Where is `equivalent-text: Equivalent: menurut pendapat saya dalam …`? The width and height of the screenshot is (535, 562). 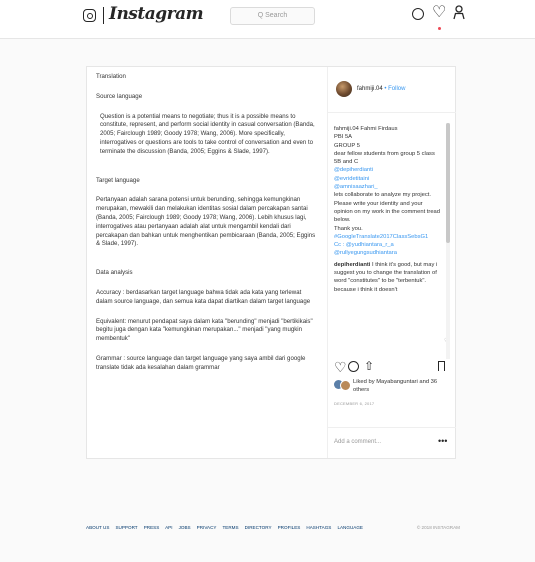
equivalent-text: Equivalent: menurut pendapat saya dalam … is located at coordinates (204, 330).